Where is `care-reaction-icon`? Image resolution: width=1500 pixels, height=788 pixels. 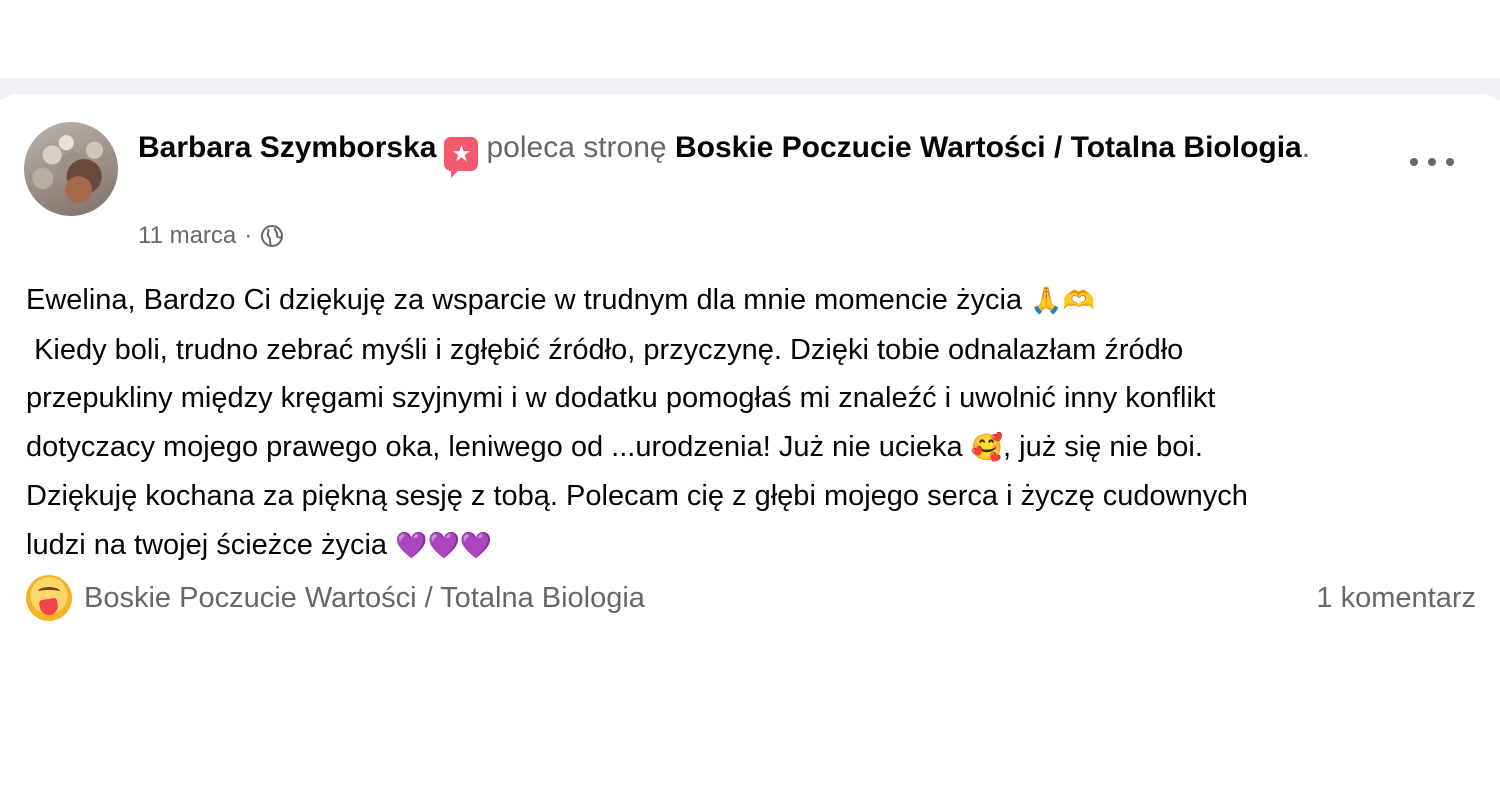
care-reaction-icon is located at coordinates (49, 598).